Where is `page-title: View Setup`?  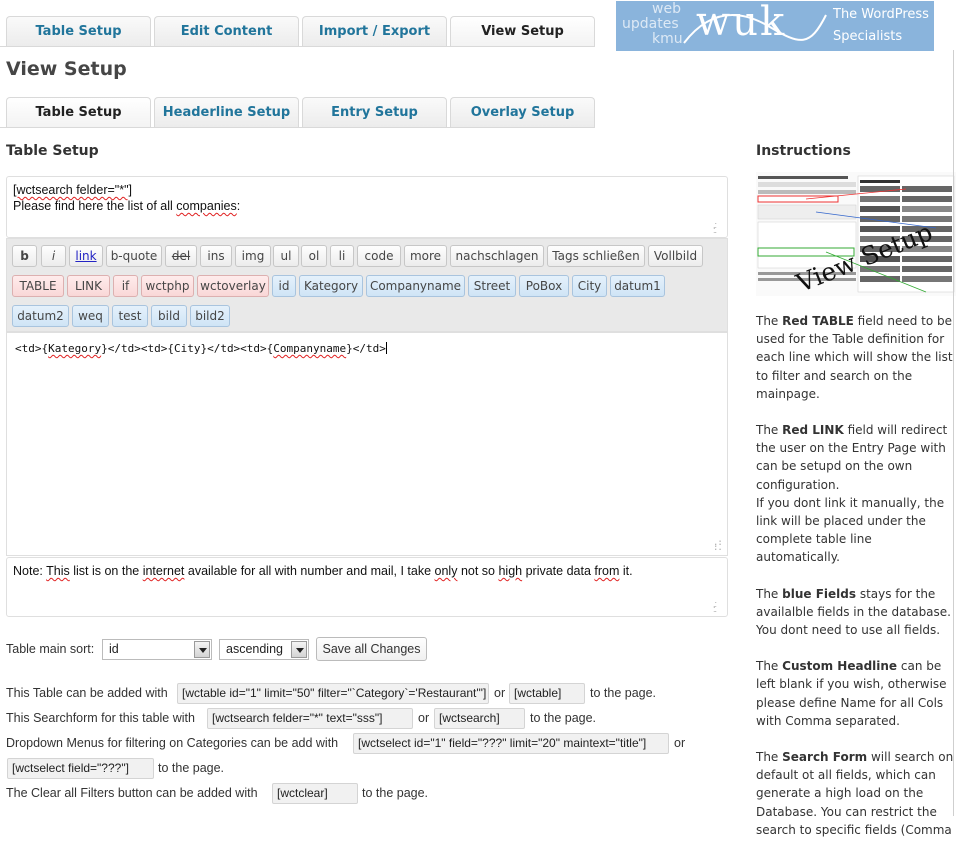
page-title: View Setup is located at coordinates (66, 69).